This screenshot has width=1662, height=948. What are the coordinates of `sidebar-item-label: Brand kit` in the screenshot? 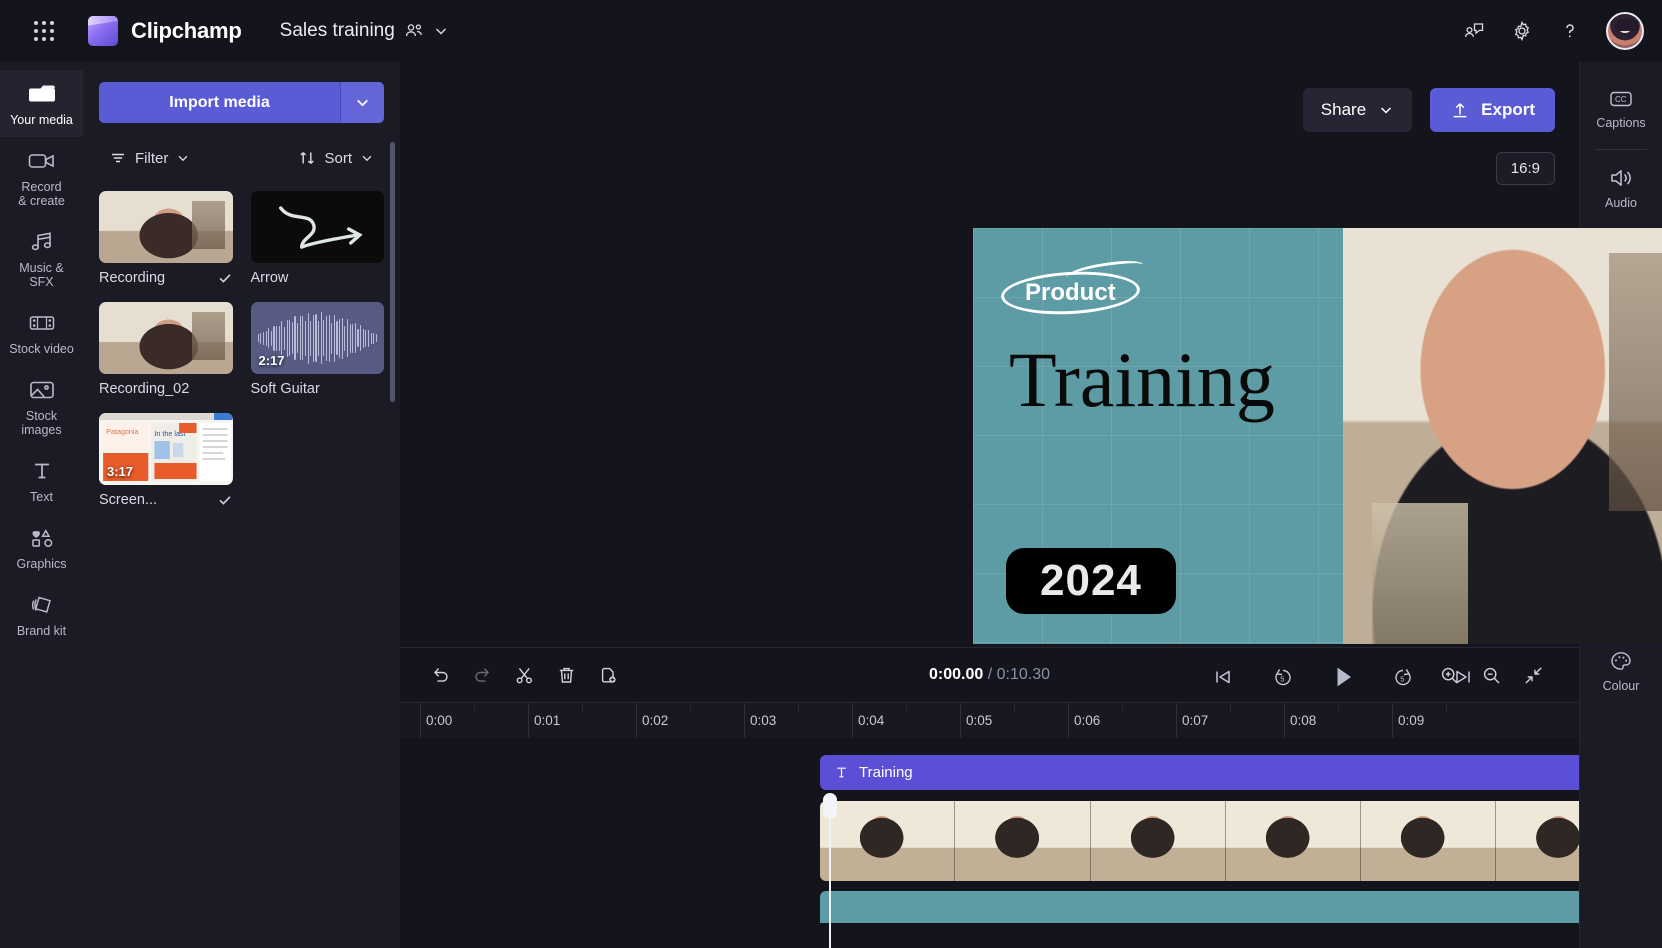 It's located at (41, 631).